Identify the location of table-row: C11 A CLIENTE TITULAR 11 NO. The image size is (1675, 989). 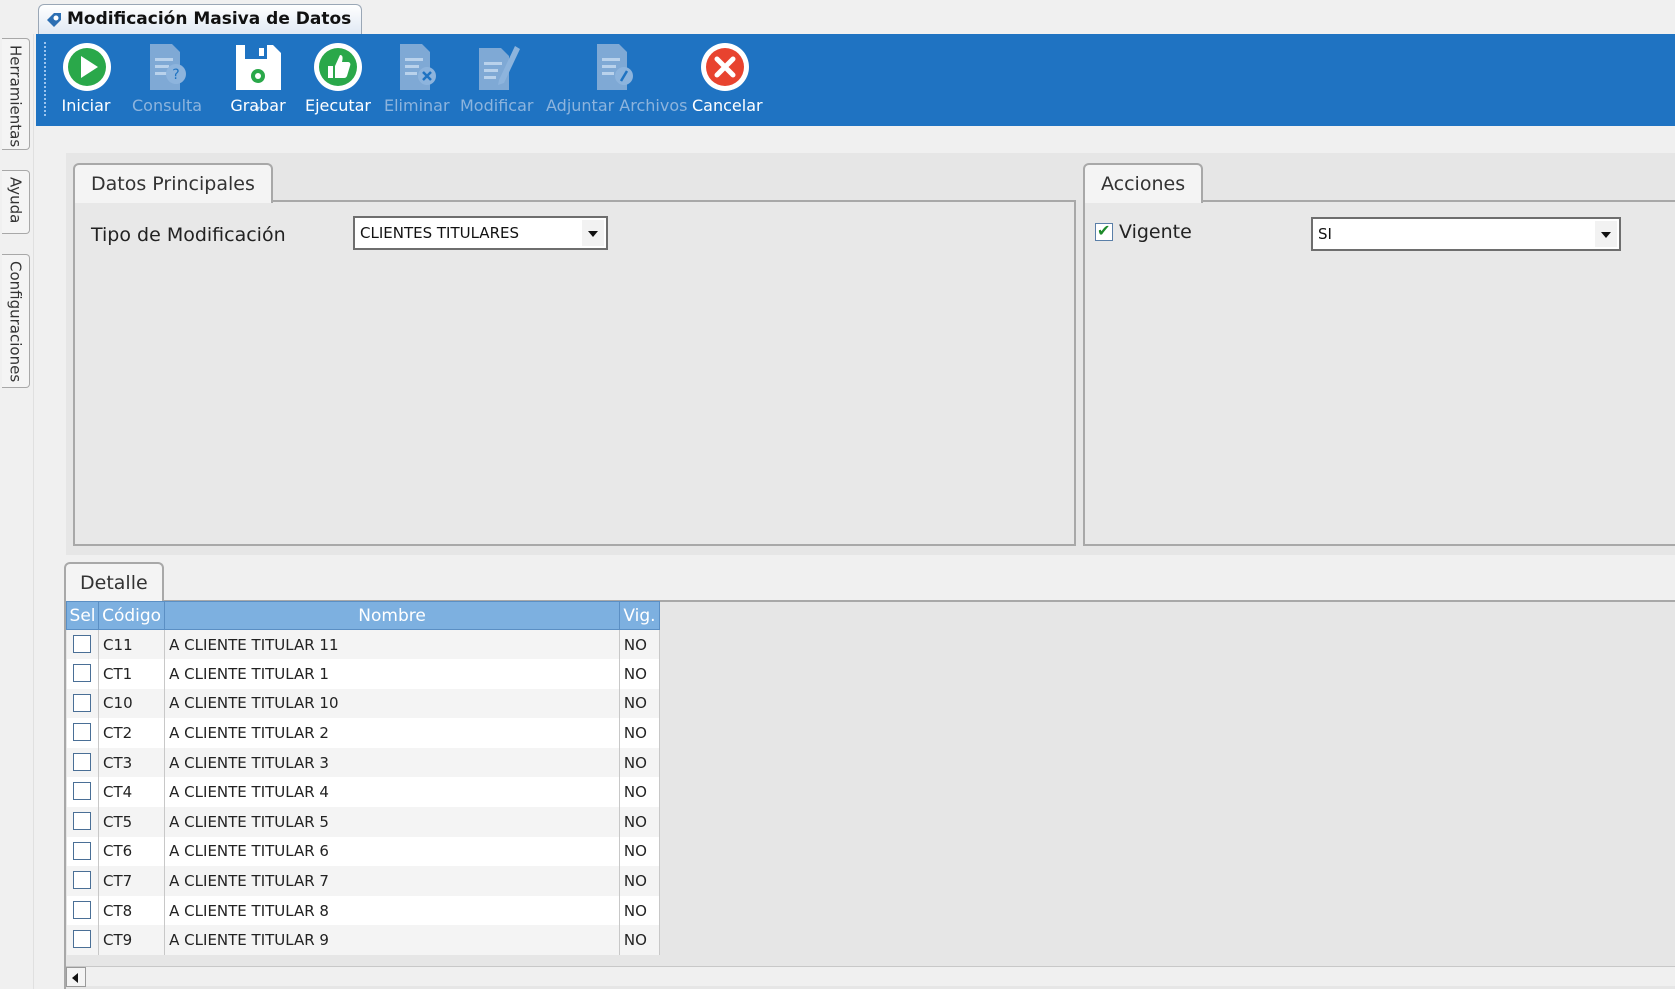
(363, 644).